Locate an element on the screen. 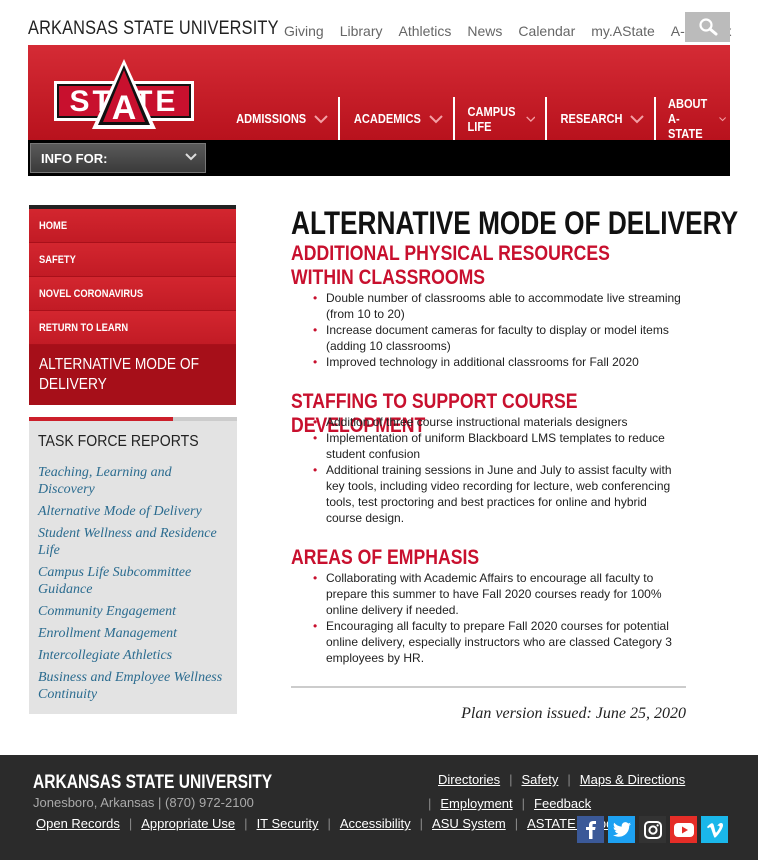  footer-link-directories: Directories is located at coordinates (469, 779).